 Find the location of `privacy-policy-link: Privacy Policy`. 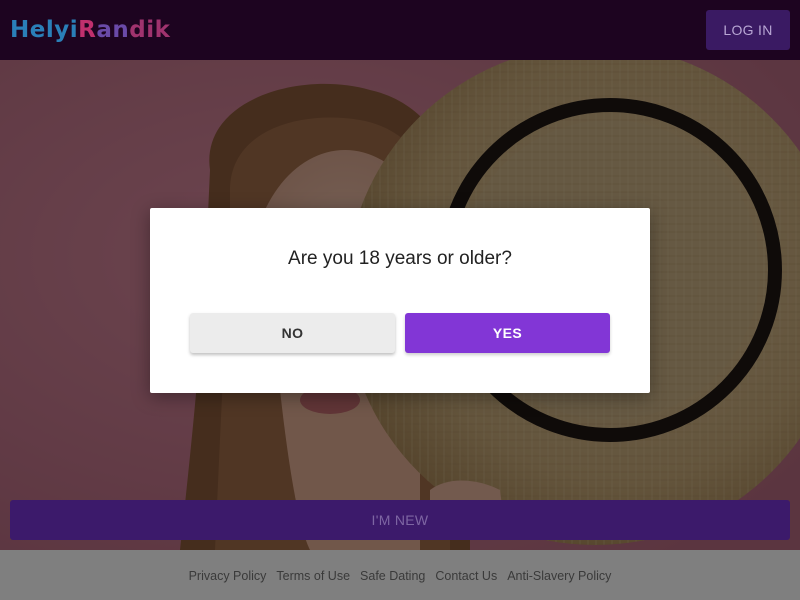

privacy-policy-link: Privacy Policy is located at coordinates (228, 575).